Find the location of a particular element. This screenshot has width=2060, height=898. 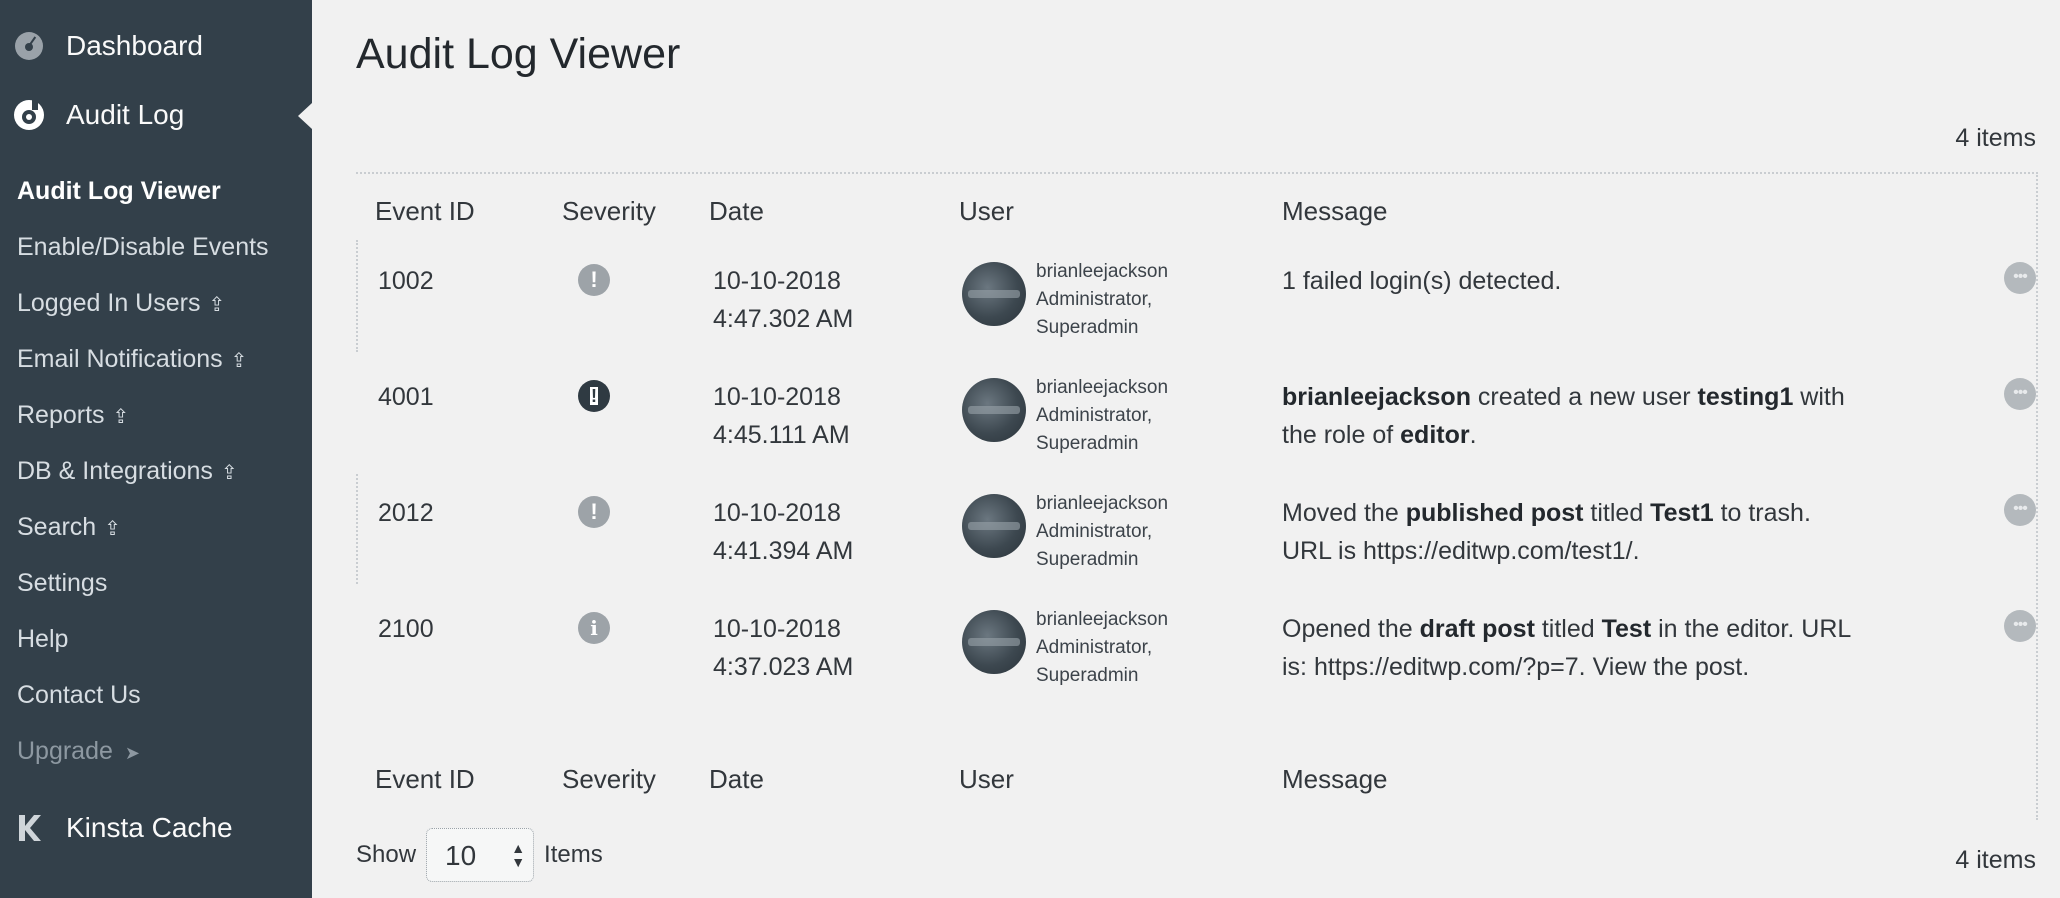

submenu-search: Search ⇪ is located at coordinates (156, 532).